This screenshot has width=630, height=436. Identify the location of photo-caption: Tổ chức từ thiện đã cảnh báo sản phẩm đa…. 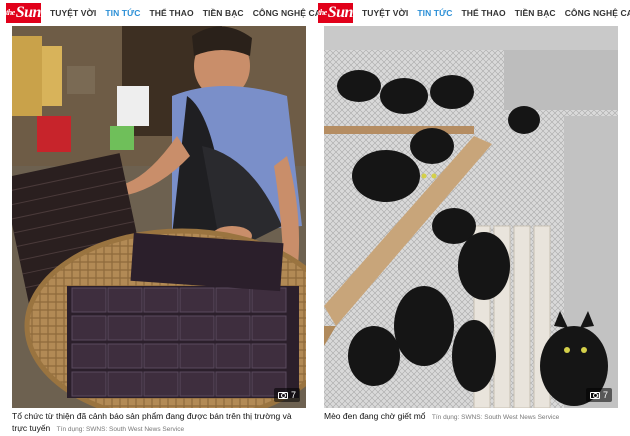
(152, 422).